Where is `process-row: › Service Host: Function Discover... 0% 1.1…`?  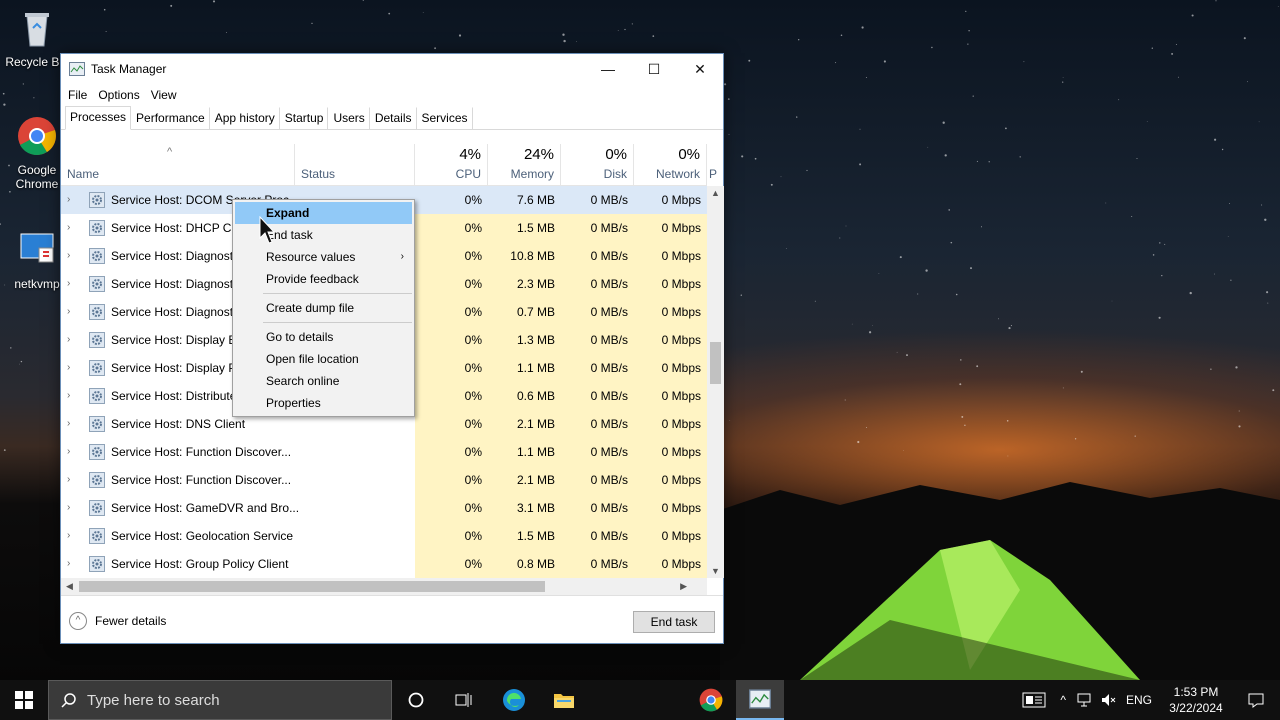 process-row: › Service Host: Function Discover... 0% 1.1… is located at coordinates (384, 452).